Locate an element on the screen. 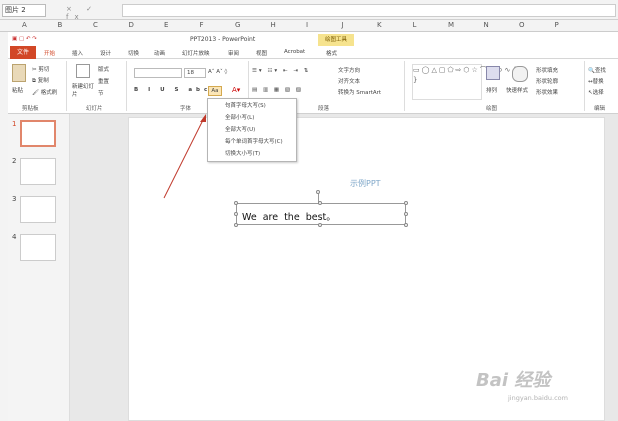  reset-button: 重置 is located at coordinates (103, 81).